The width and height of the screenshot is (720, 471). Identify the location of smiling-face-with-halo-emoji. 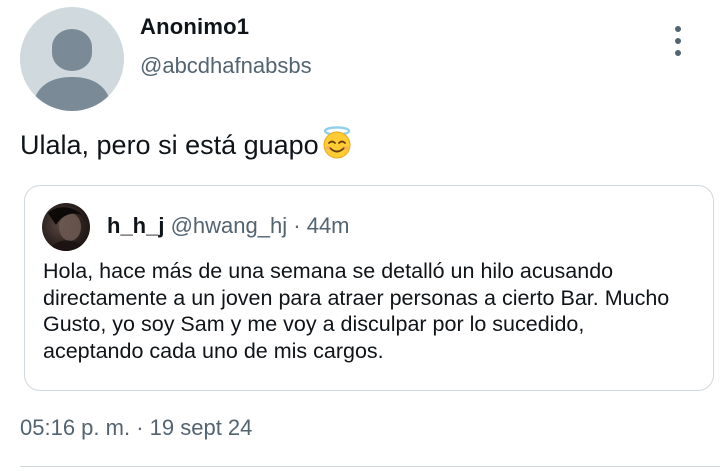
(337, 147).